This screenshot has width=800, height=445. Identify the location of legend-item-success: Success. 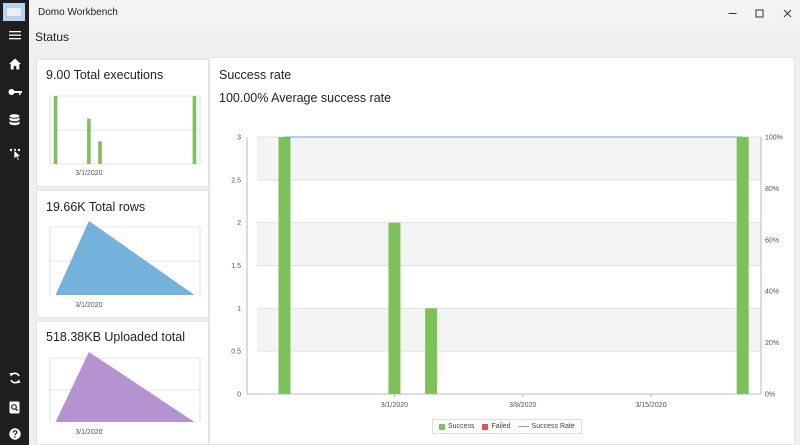
(456, 426).